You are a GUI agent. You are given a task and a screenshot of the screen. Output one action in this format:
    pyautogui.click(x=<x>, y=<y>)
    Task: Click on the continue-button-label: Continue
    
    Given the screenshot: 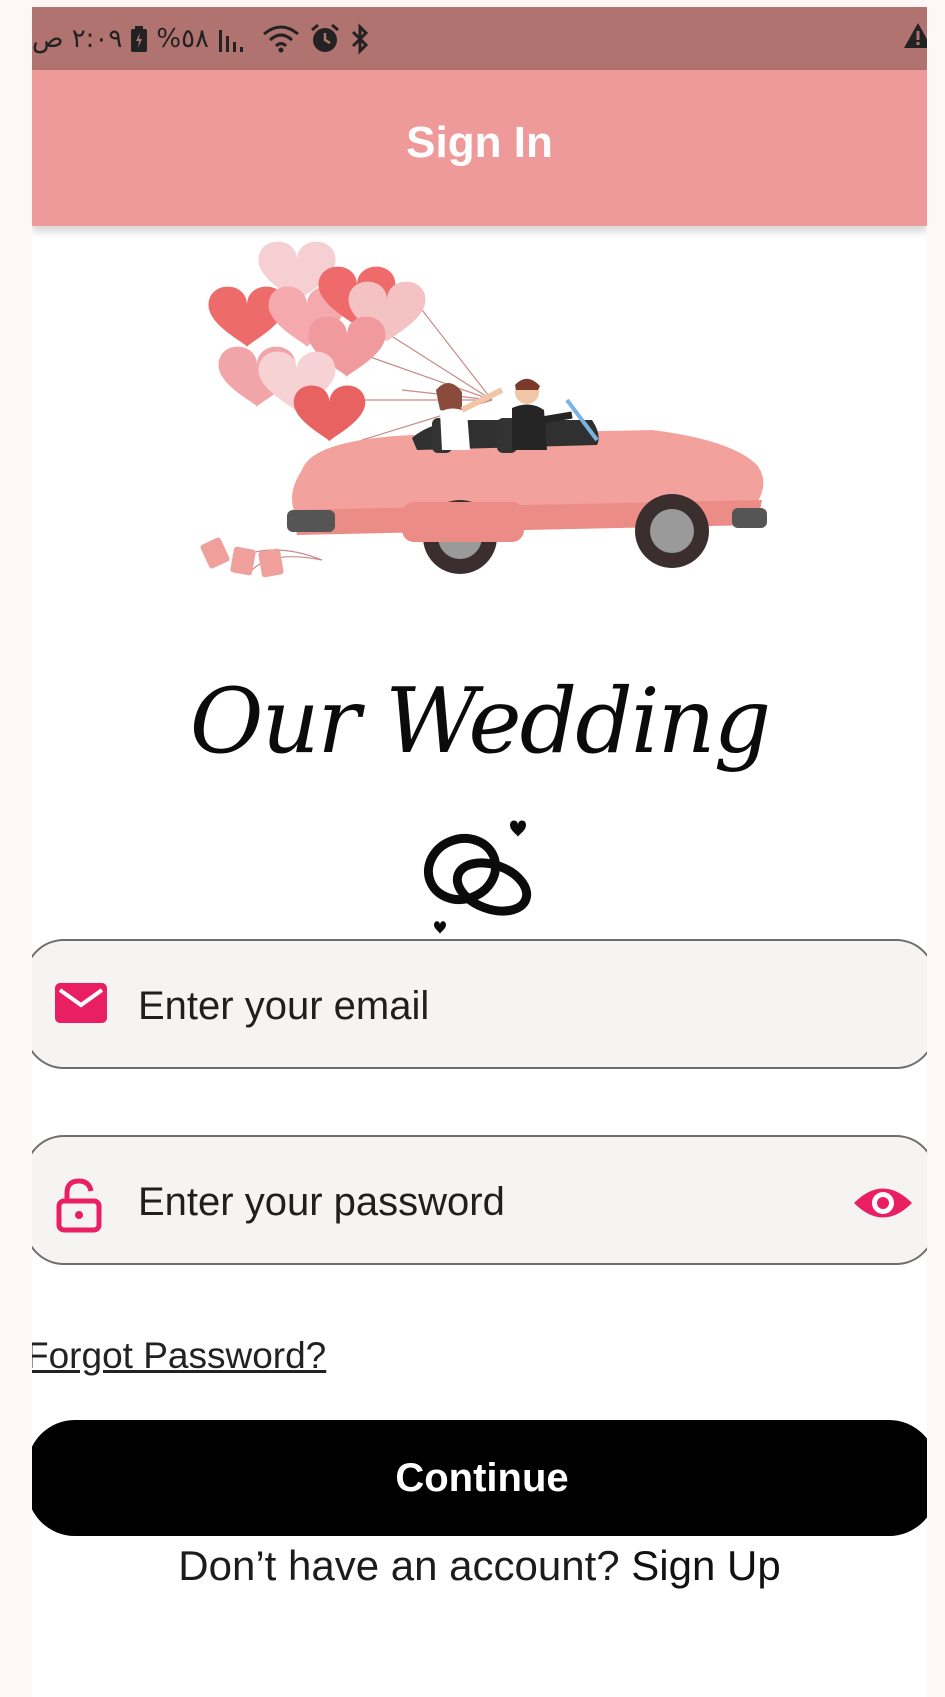 What is the action you would take?
    pyautogui.click(x=482, y=1477)
    